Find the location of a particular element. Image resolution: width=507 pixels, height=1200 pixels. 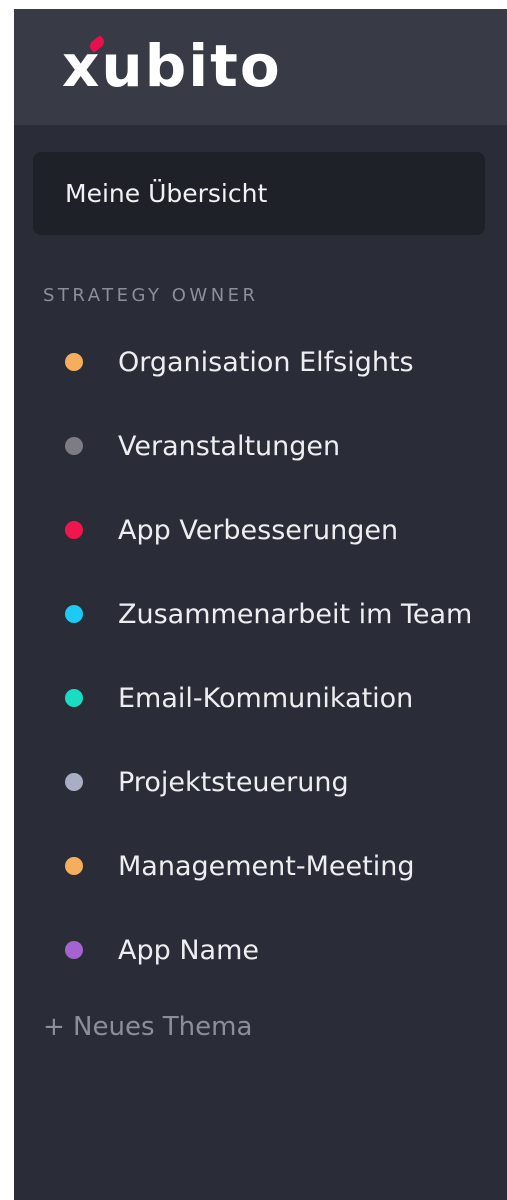

topic-item: Zusammenarbeit im Team is located at coordinates (260, 614).